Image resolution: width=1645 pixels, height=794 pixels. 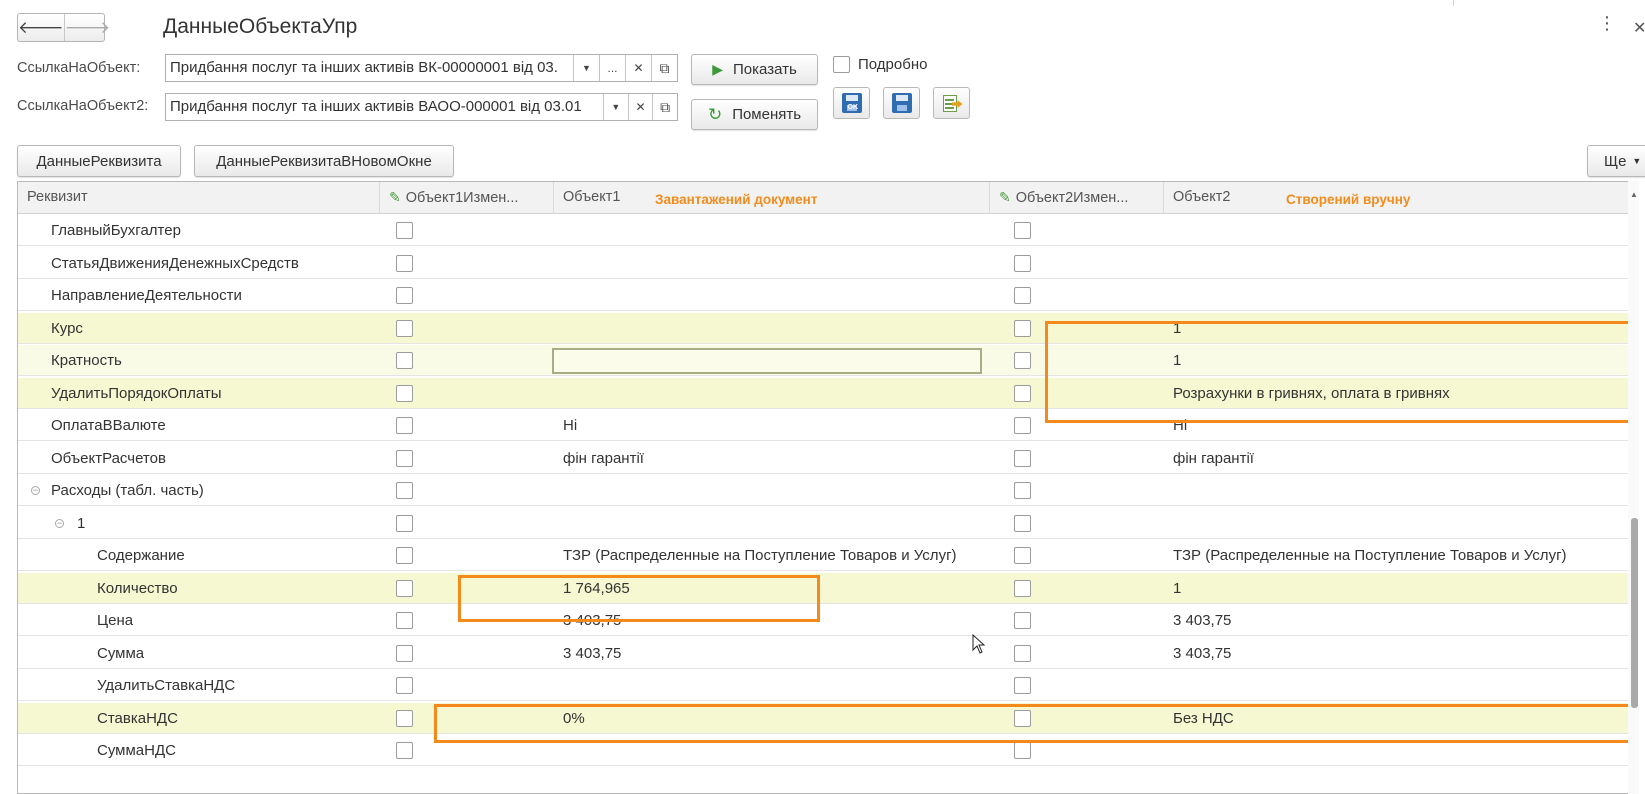 What do you see at coordinates (175, 263) in the screenshot?
I see `attribute-name: СтатьяДвиженияДенежныхСредств` at bounding box center [175, 263].